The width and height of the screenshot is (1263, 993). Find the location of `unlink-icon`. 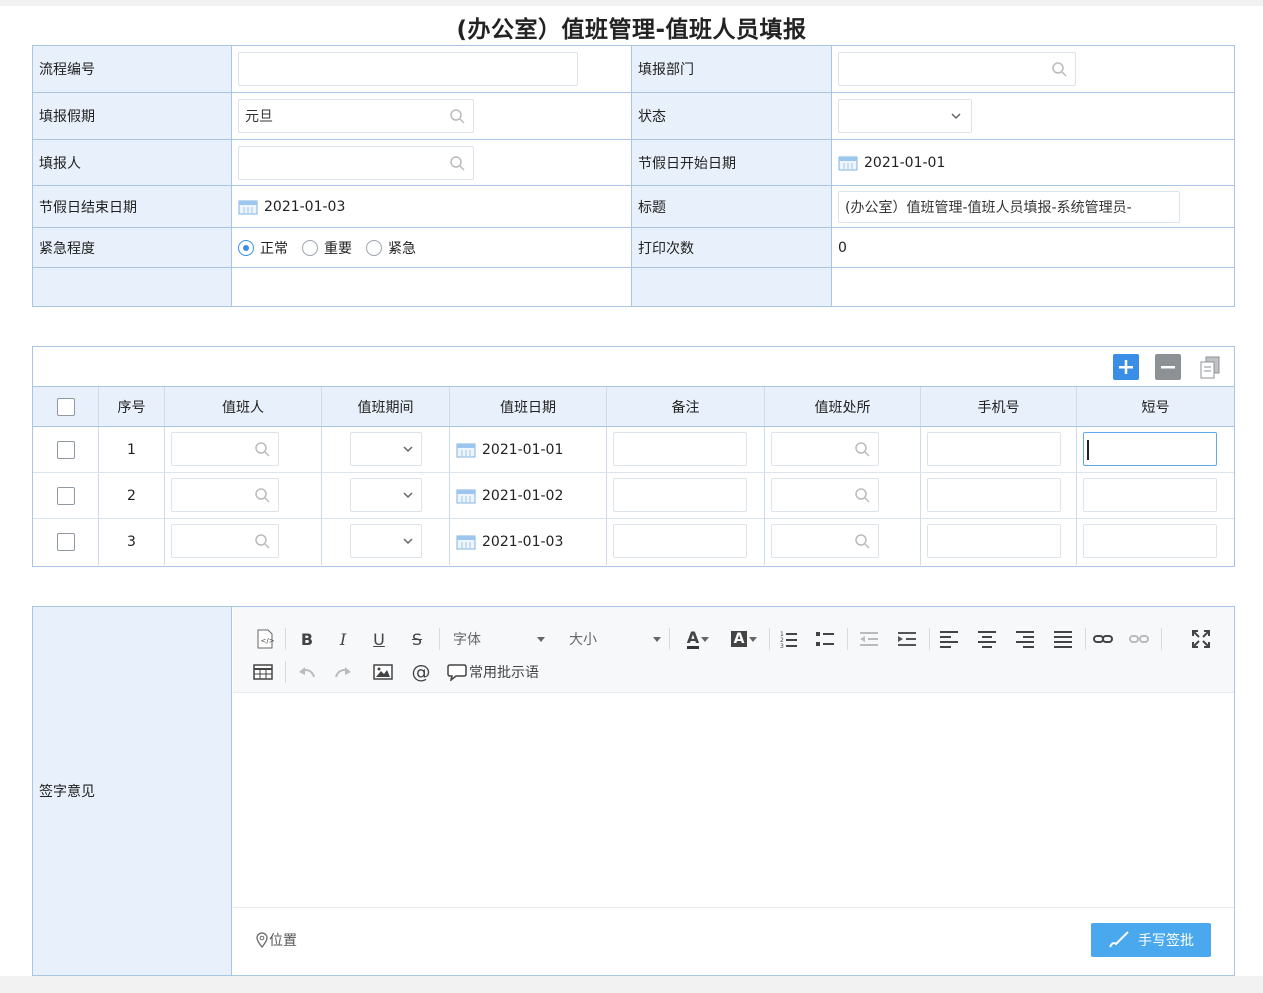

unlink-icon is located at coordinates (1139, 639).